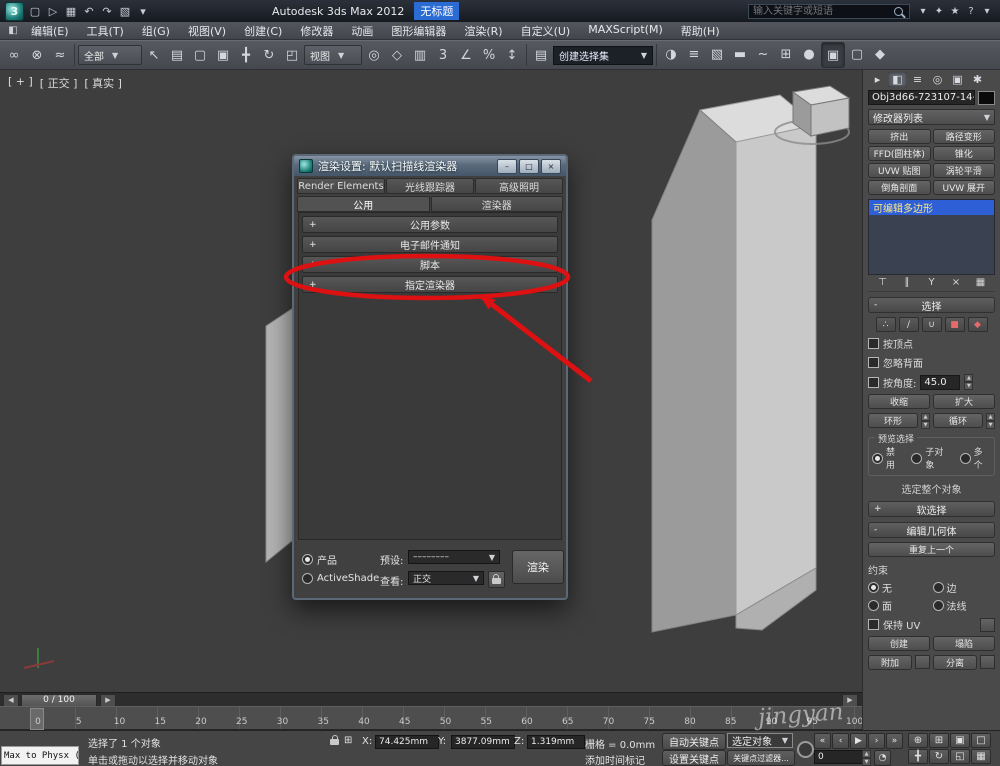  Describe the element at coordinates (964, 643) in the screenshot. I see `collapse-button: 塌陷` at that location.